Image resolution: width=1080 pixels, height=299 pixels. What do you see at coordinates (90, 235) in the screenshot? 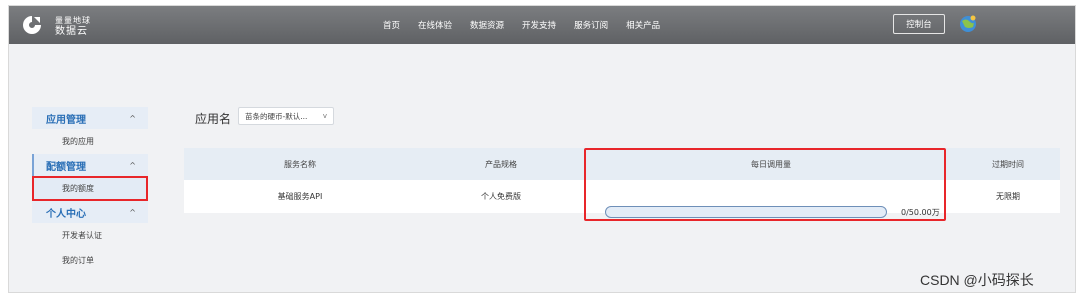
I see `sidebar-item-dev-certification: 开发者认证` at bounding box center [90, 235].